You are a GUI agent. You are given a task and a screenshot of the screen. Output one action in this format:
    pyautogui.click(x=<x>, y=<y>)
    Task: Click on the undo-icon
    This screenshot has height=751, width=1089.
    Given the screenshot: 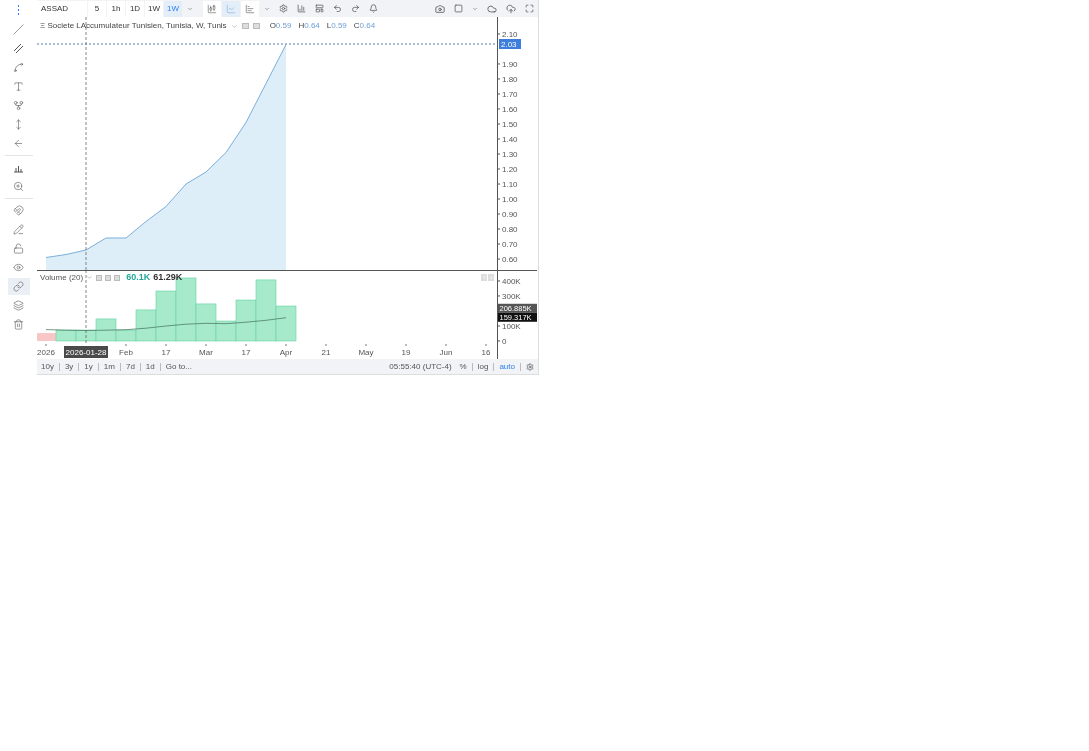 What is the action you would take?
    pyautogui.click(x=337, y=8)
    